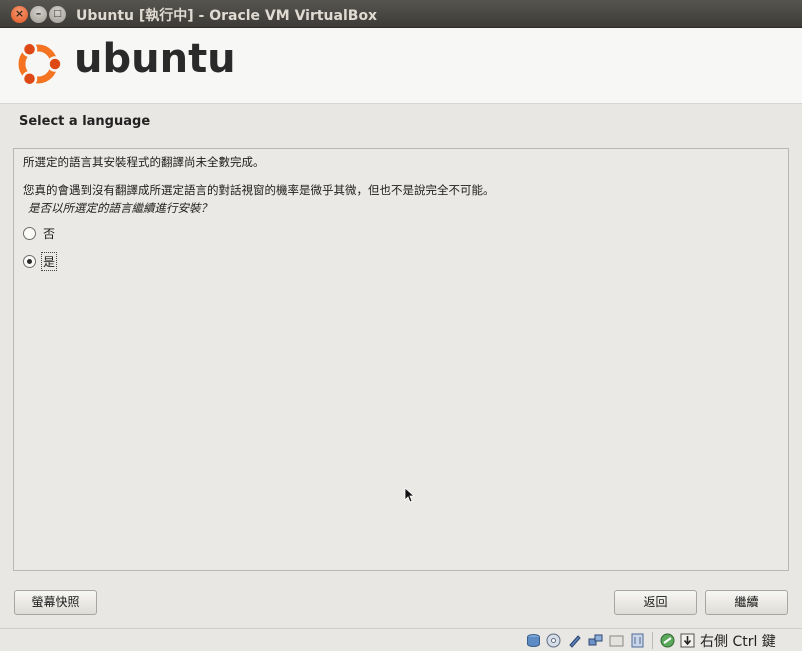 The image size is (802, 651). Describe the element at coordinates (38, 14) in the screenshot. I see `minimize-button: –` at that location.